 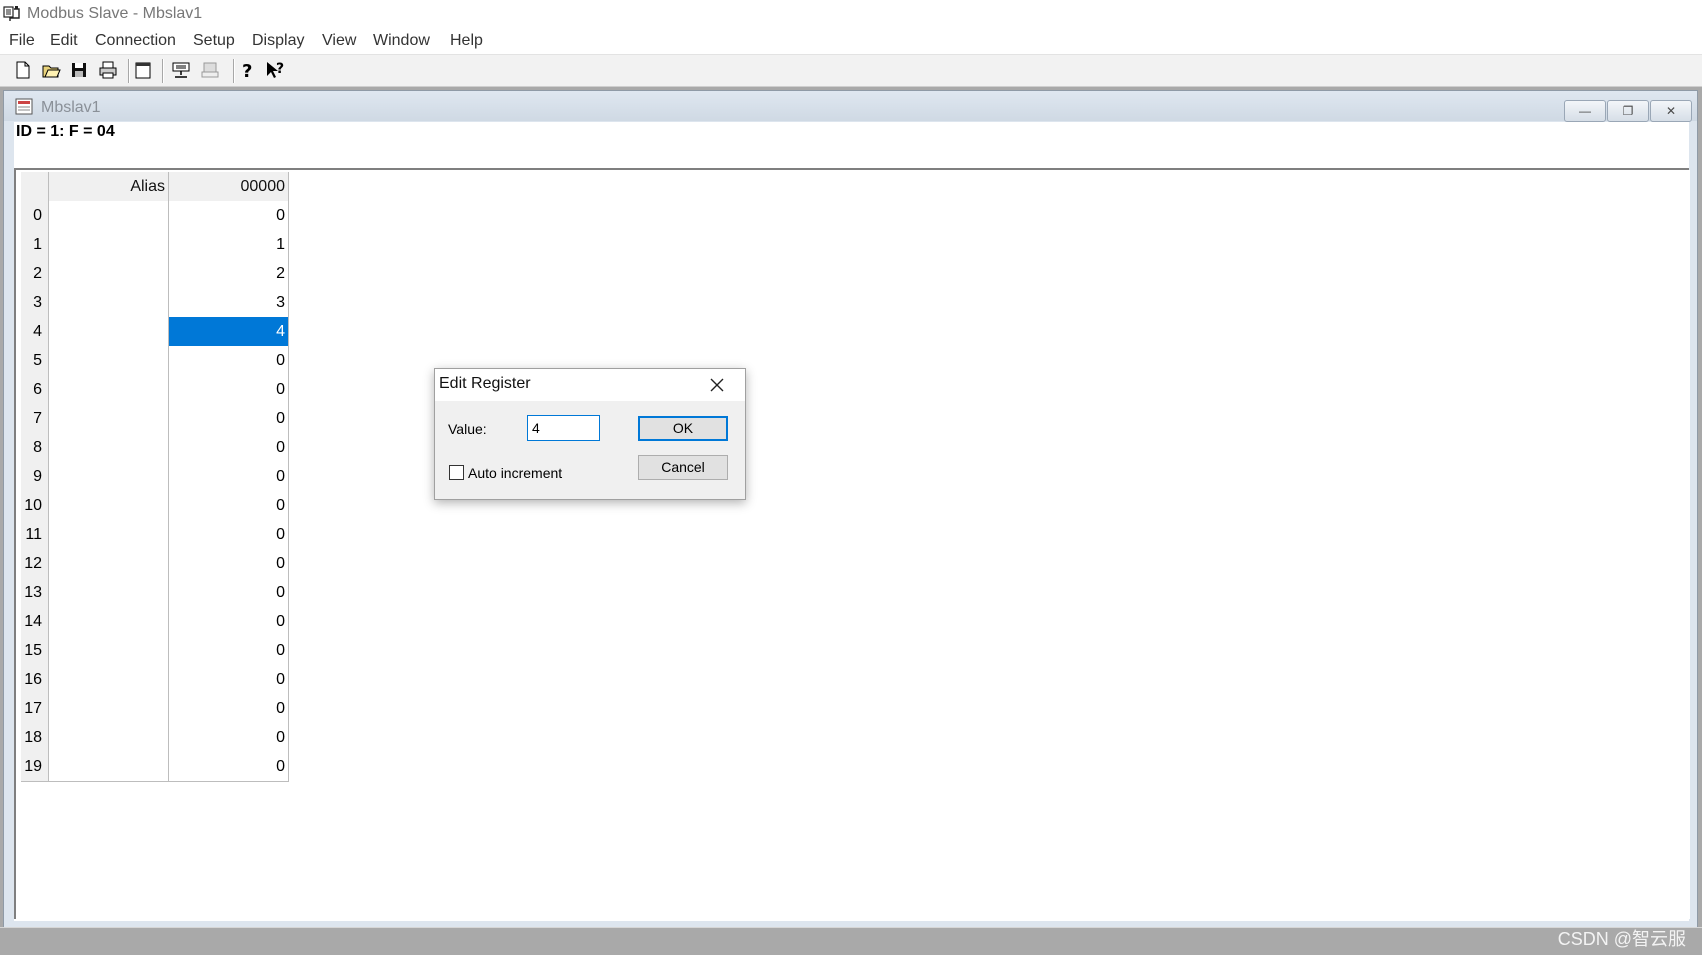 What do you see at coordinates (35, 361) in the screenshot?
I see `row-header: 5` at bounding box center [35, 361].